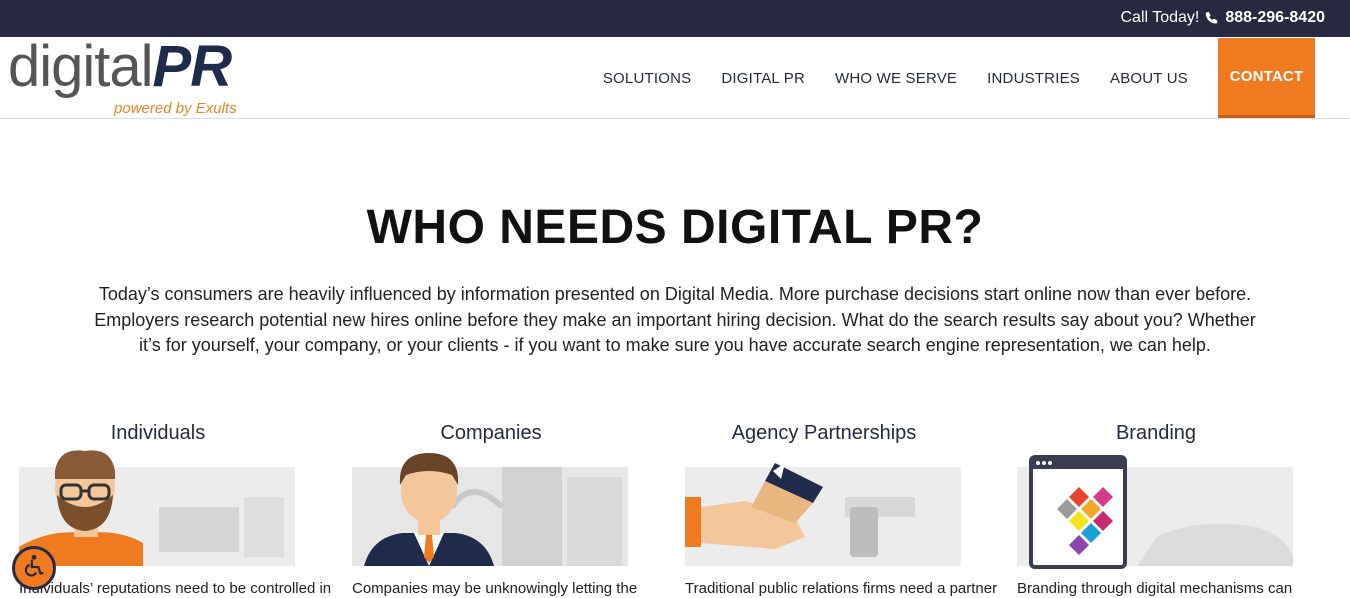  What do you see at coordinates (1155, 588) in the screenshot?
I see `card-description: Branding through digital mechanisms can` at bounding box center [1155, 588].